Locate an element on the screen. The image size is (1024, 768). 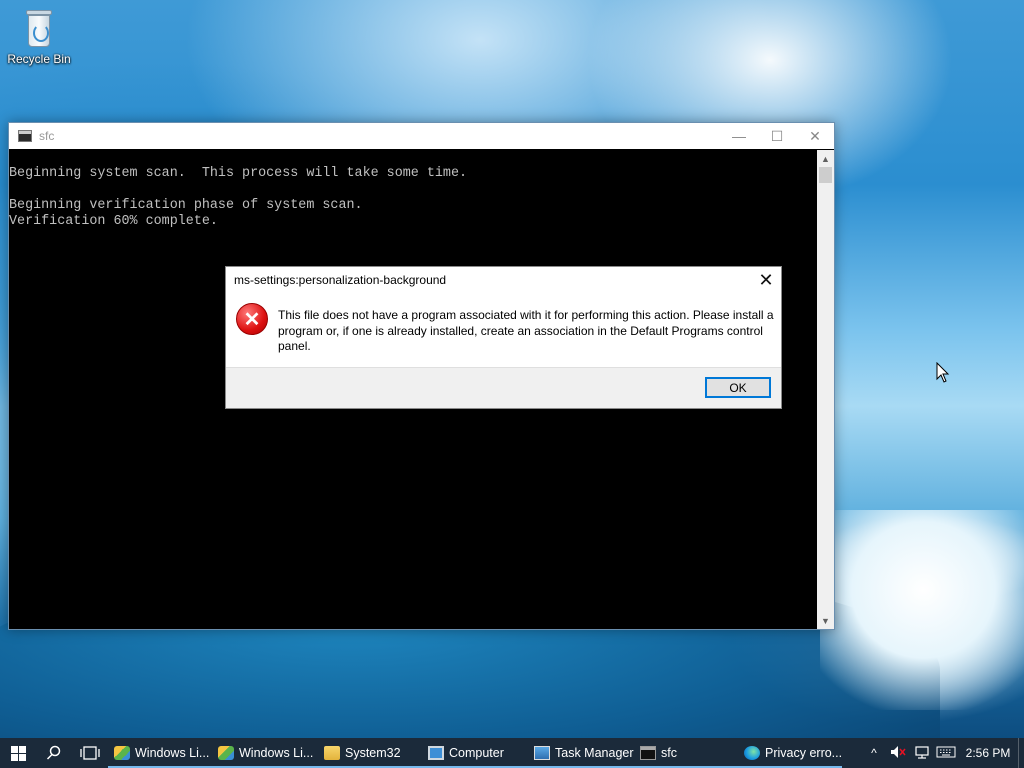
console-line: Verification 60% complete. is located at coordinates (113, 221).